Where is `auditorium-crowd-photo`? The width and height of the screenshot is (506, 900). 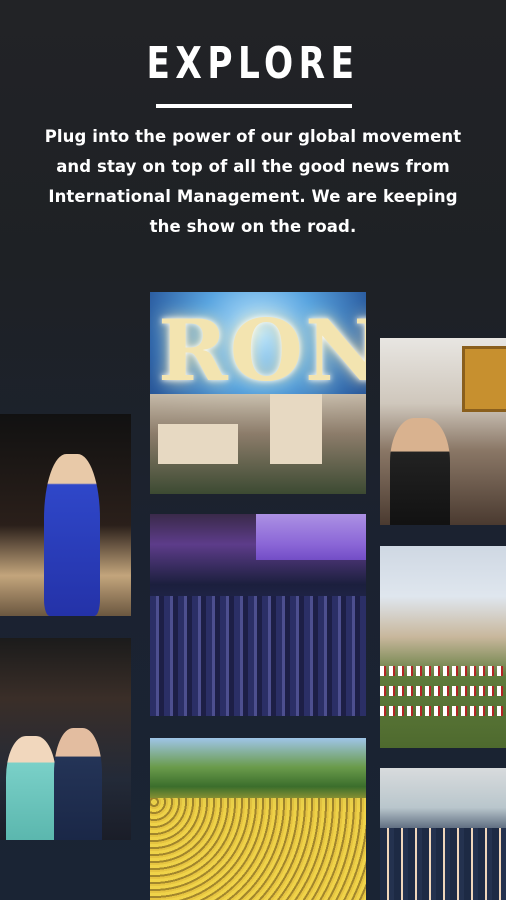
auditorium-crowd-photo is located at coordinates (258, 615).